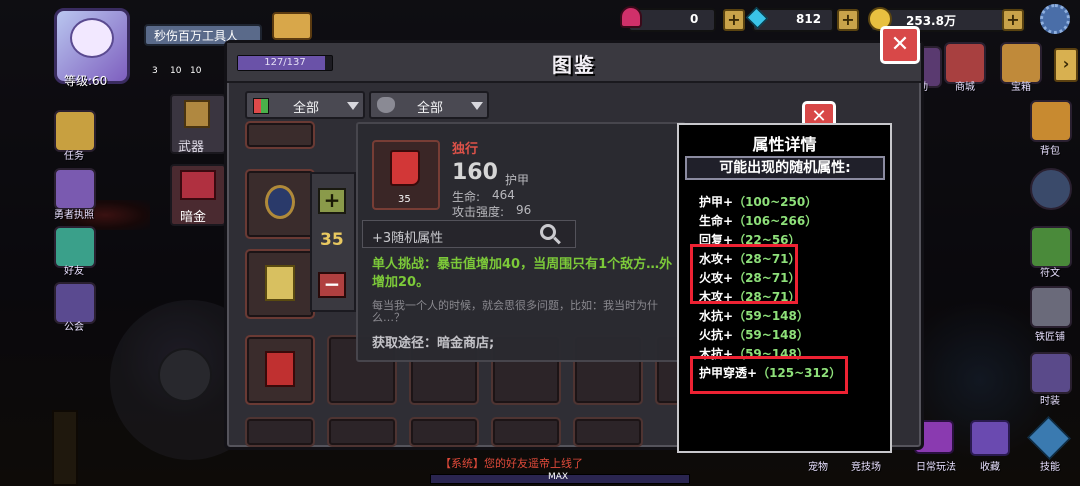 Image resolution: width=1080 pixels, height=486 pixels. I want to click on rarity-grid-icon, so click(261, 106).